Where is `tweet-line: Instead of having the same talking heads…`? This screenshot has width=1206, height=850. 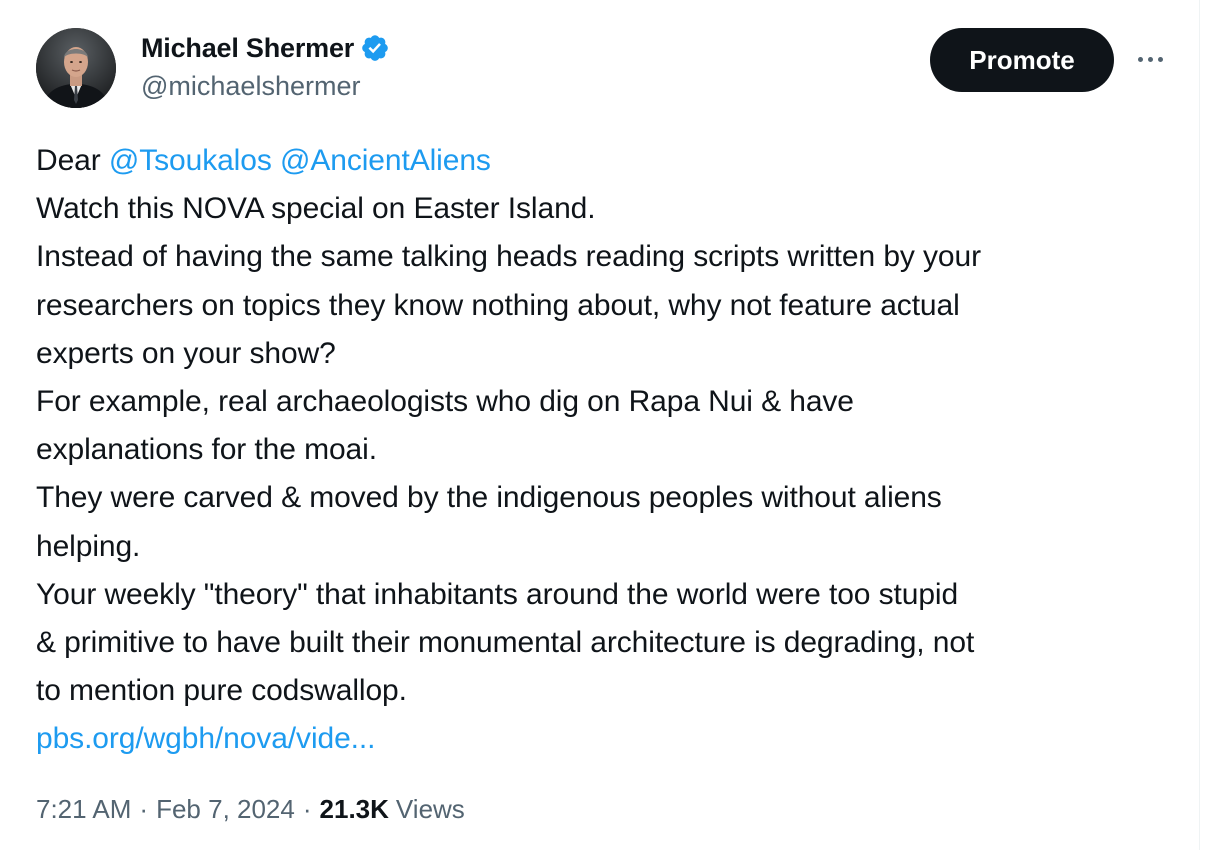
tweet-line: Instead of having the same talking heads… is located at coordinates (508, 257).